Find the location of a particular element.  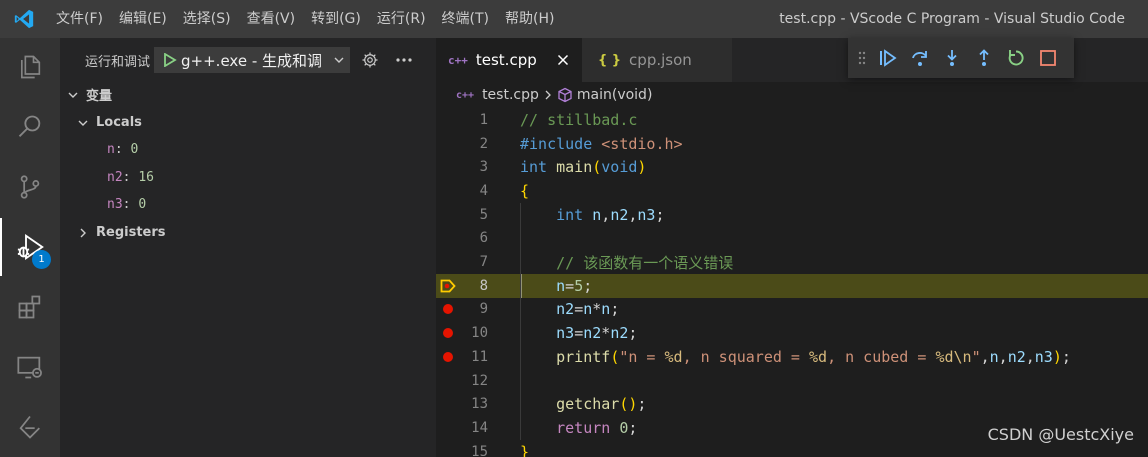

variable-name: n is located at coordinates (111, 149).